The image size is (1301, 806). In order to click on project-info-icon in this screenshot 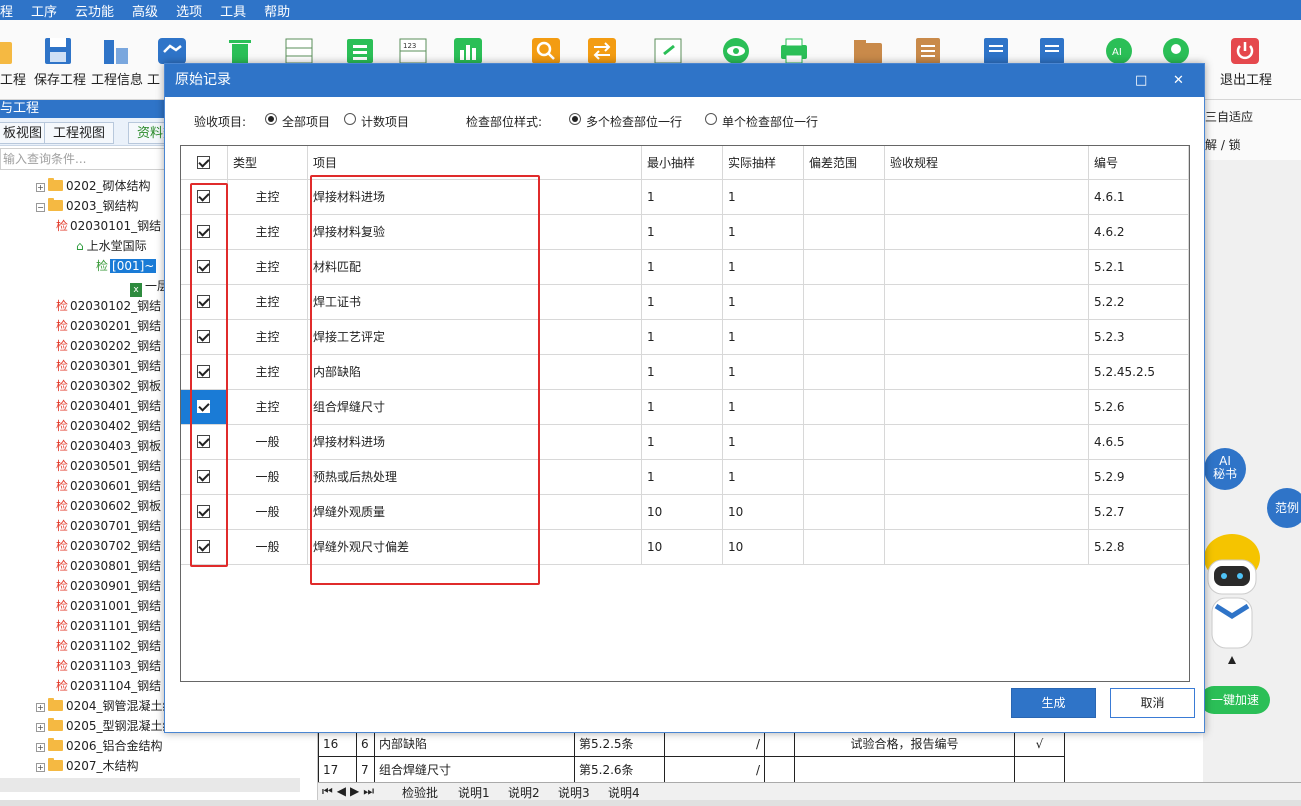, I will do `click(116, 51)`.